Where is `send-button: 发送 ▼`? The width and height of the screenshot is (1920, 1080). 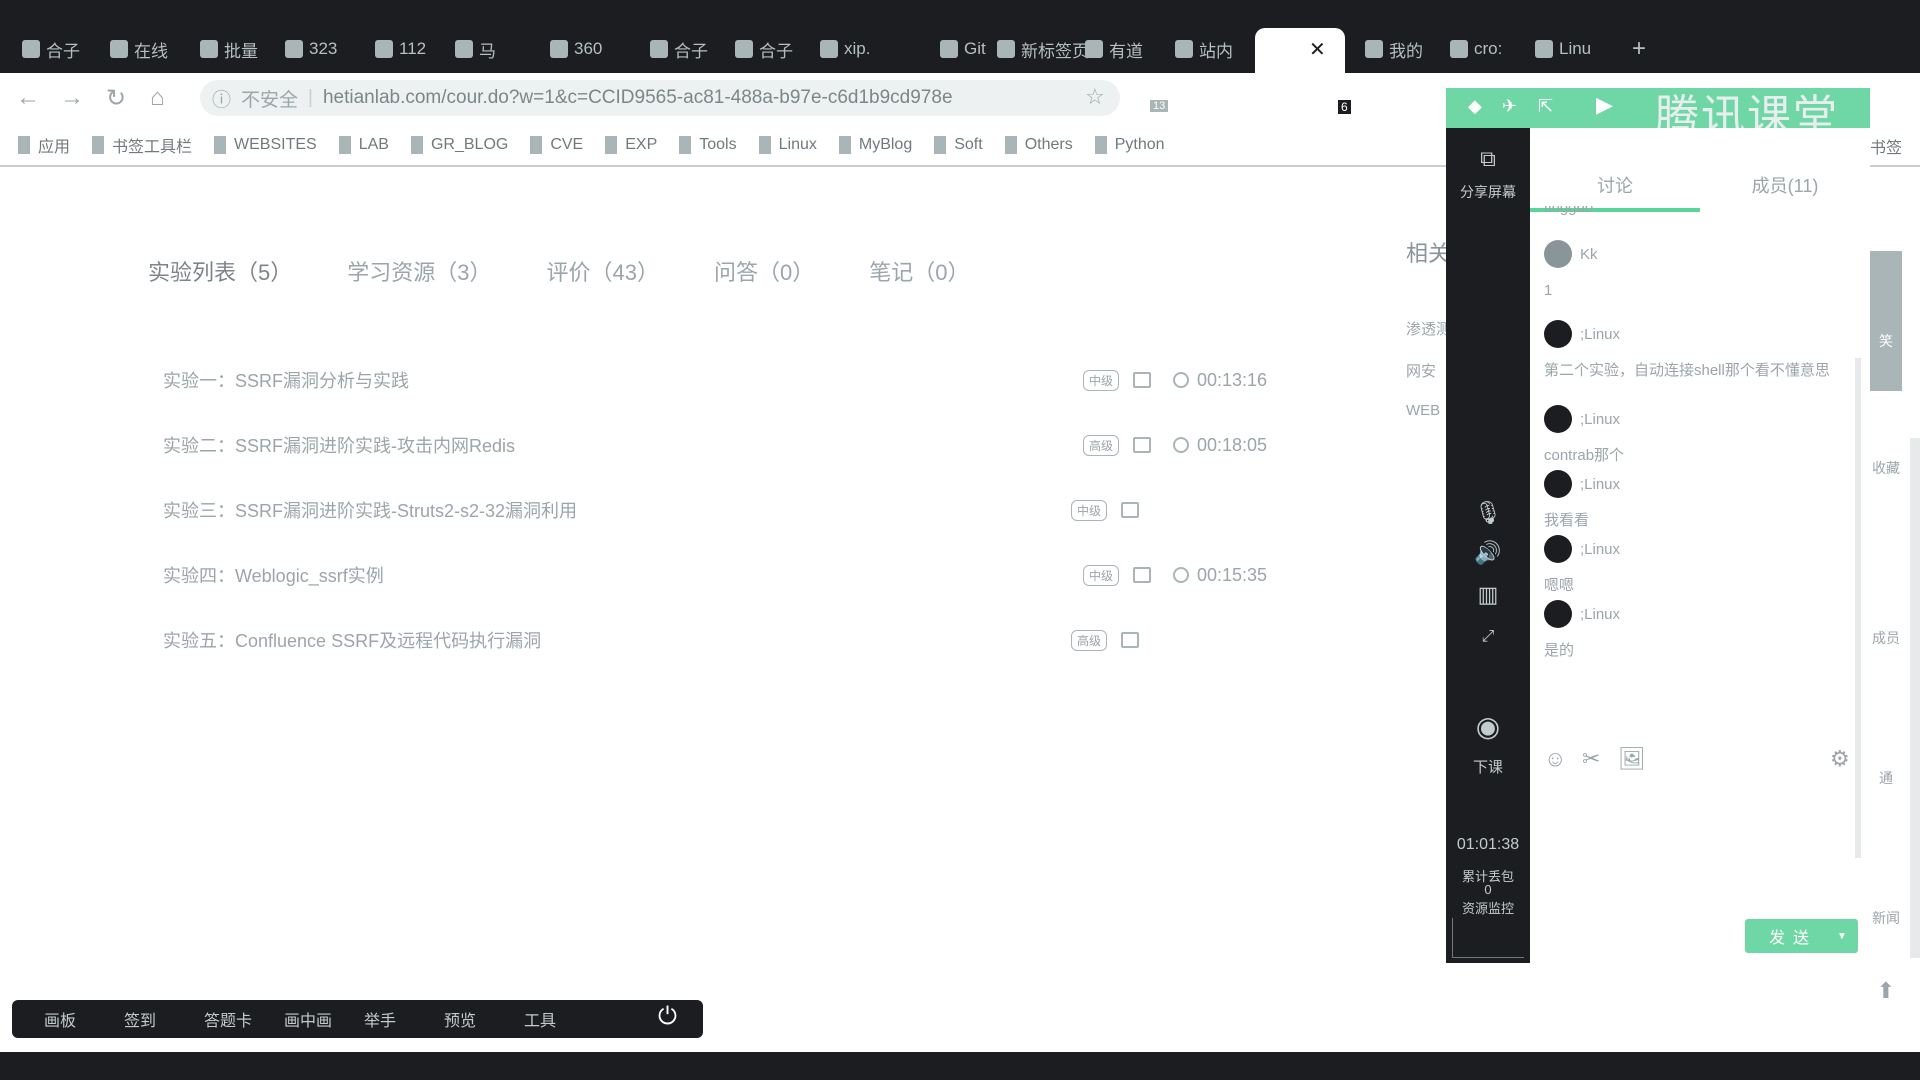 send-button: 发送 ▼ is located at coordinates (1801, 936).